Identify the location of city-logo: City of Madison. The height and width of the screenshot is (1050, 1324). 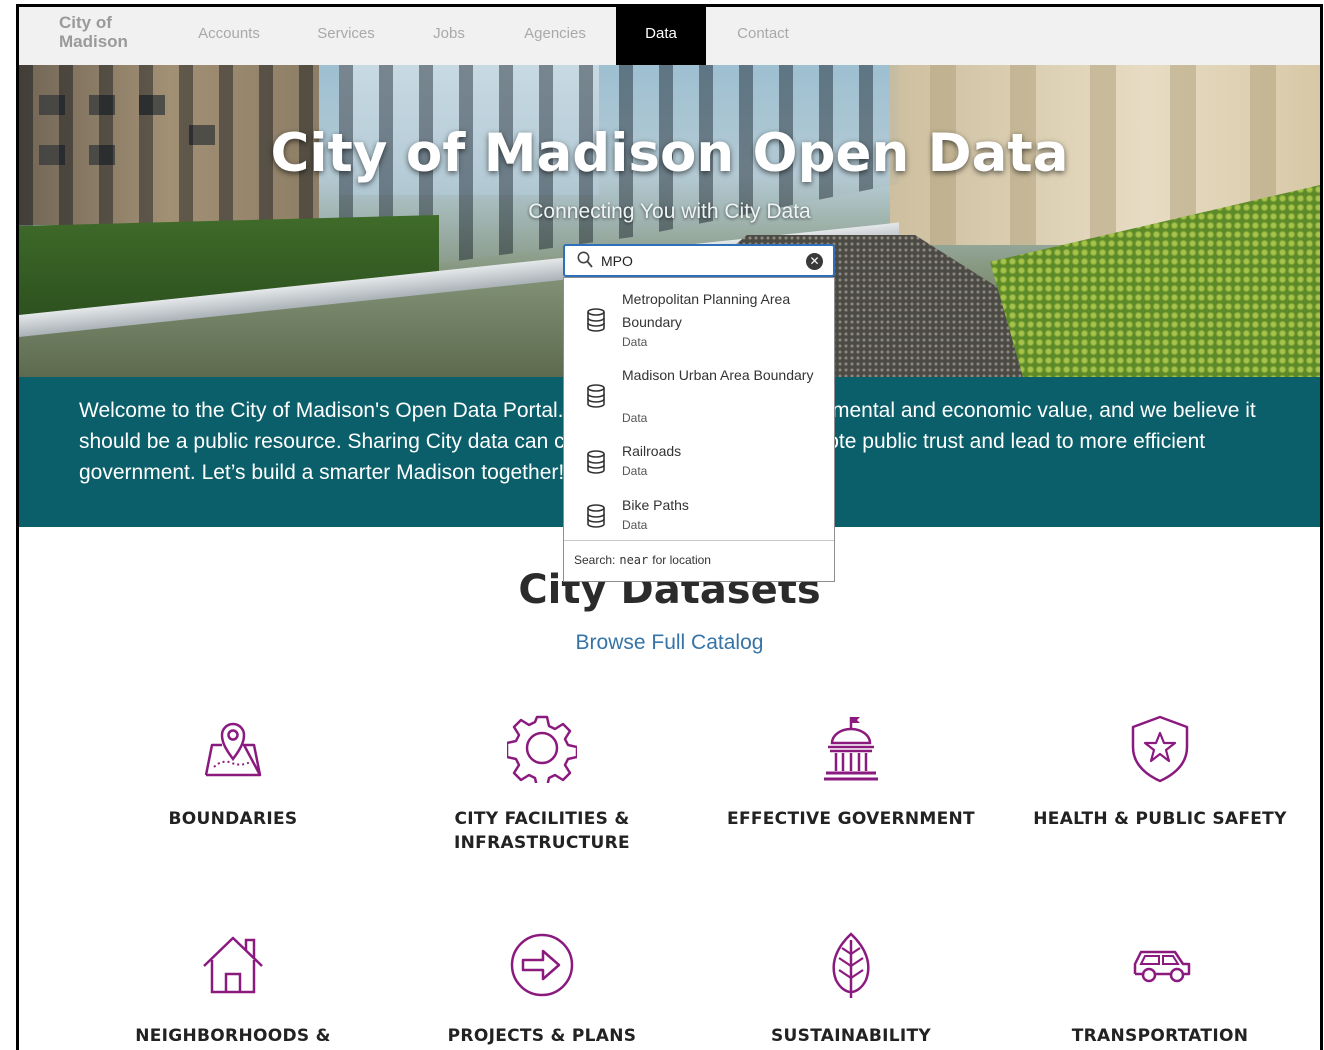
(104, 32).